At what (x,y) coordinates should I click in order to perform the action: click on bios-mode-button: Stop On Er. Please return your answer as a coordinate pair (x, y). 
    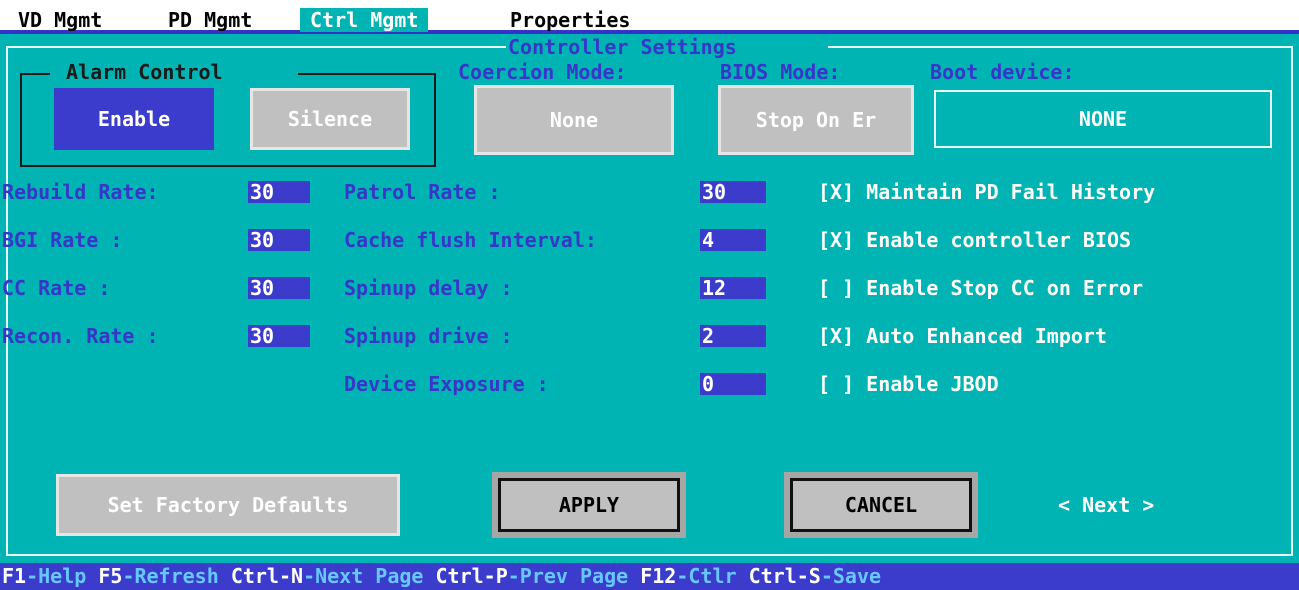
    Looking at the image, I should click on (816, 120).